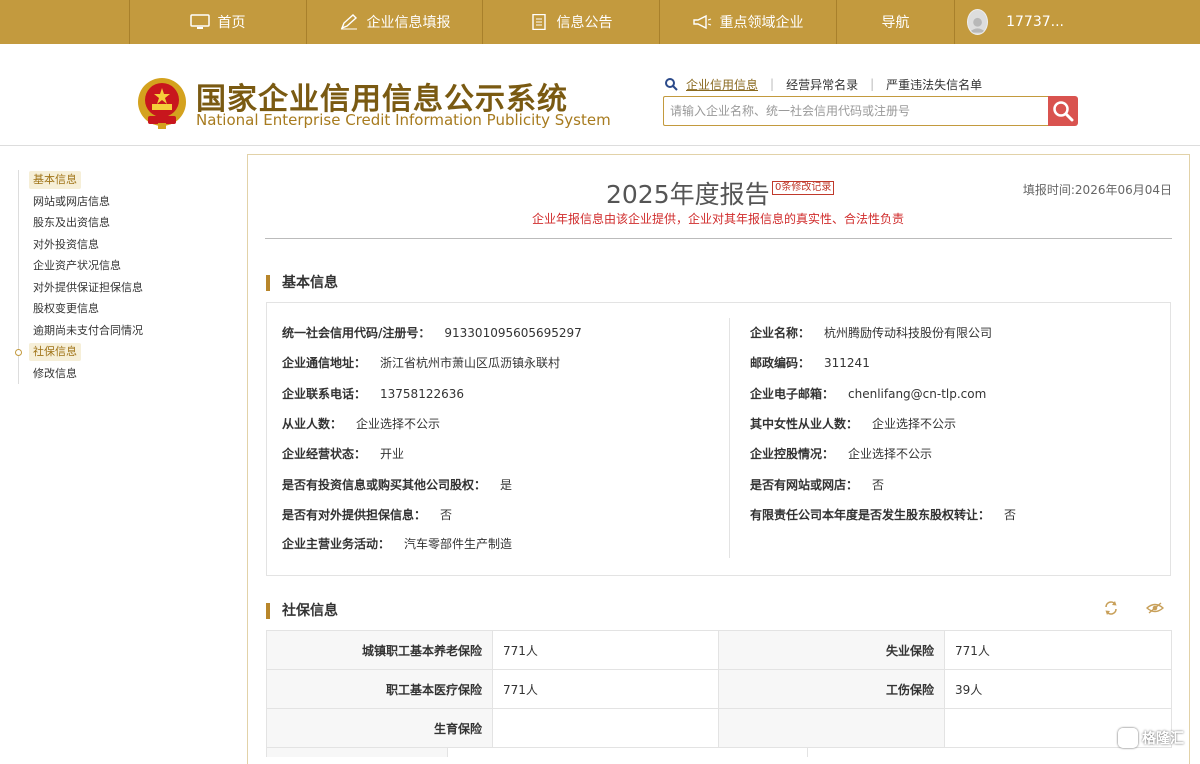 This screenshot has width=1200, height=764. Describe the element at coordinates (722, 84) in the screenshot. I see `link-credit-info: 企业信用信息` at that location.